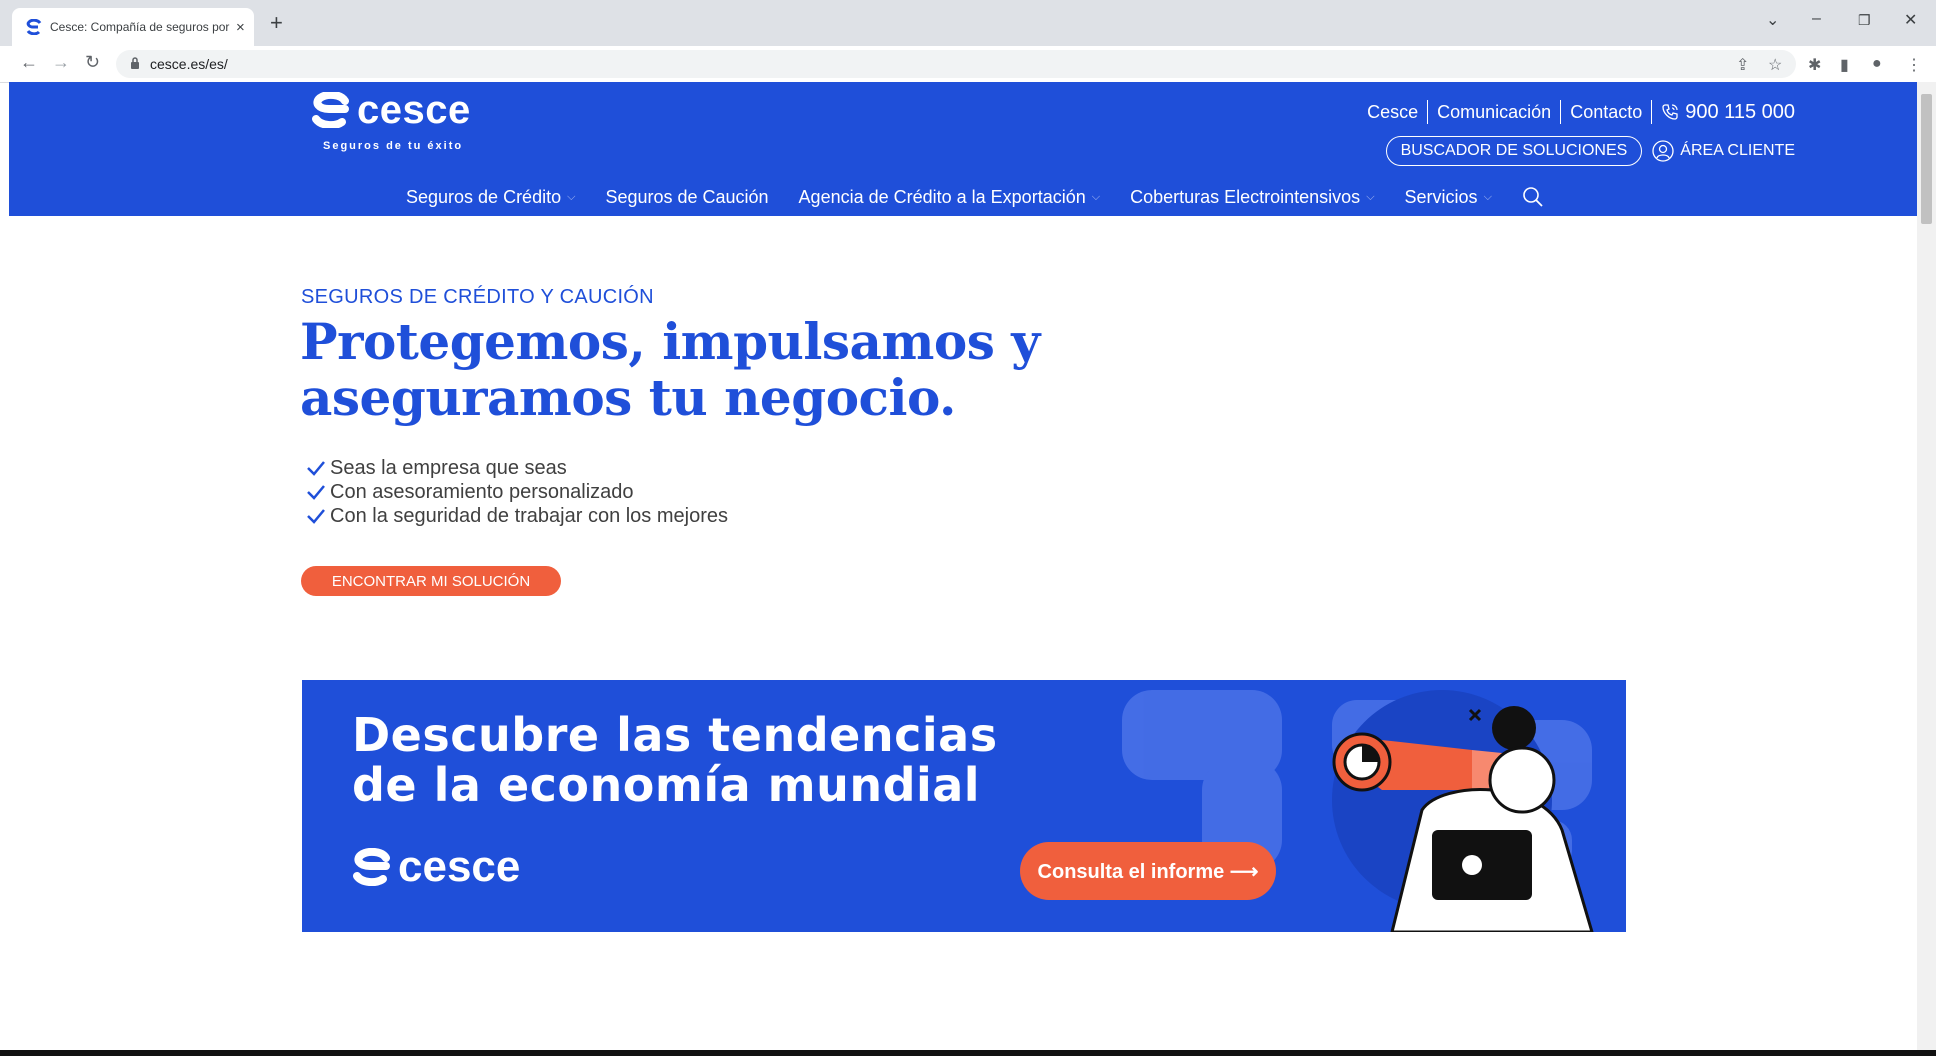 The height and width of the screenshot is (1056, 1936). I want to click on nav-item-label: Coberturas Electrointensivos, so click(1245, 196).